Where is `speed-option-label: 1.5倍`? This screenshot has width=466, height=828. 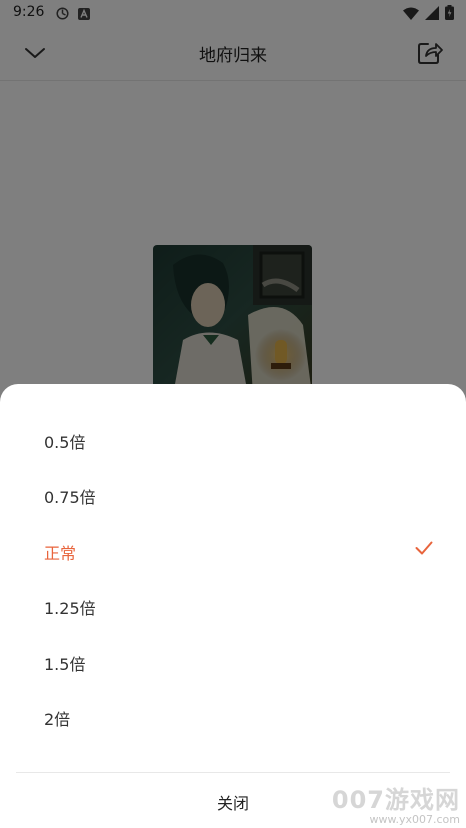
speed-option-label: 1.5倍 is located at coordinates (65, 664).